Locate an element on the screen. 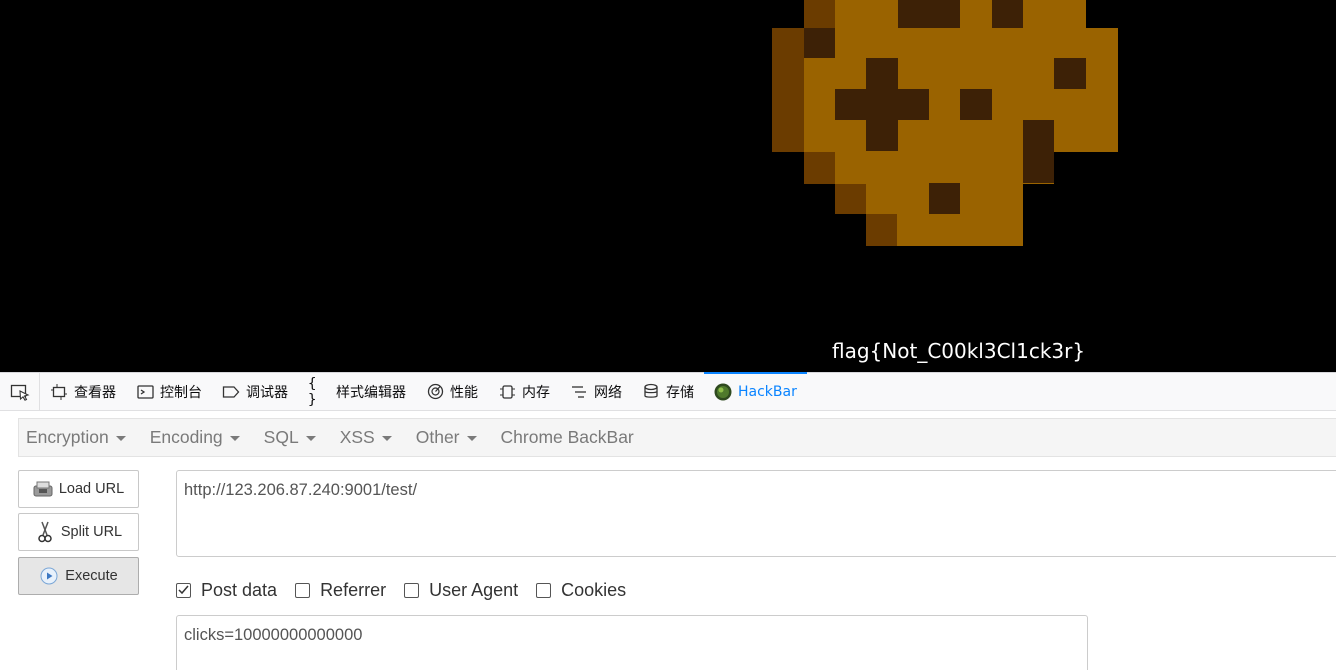 The width and height of the screenshot is (1336, 670). menu-xss: XSS is located at coordinates (366, 437).